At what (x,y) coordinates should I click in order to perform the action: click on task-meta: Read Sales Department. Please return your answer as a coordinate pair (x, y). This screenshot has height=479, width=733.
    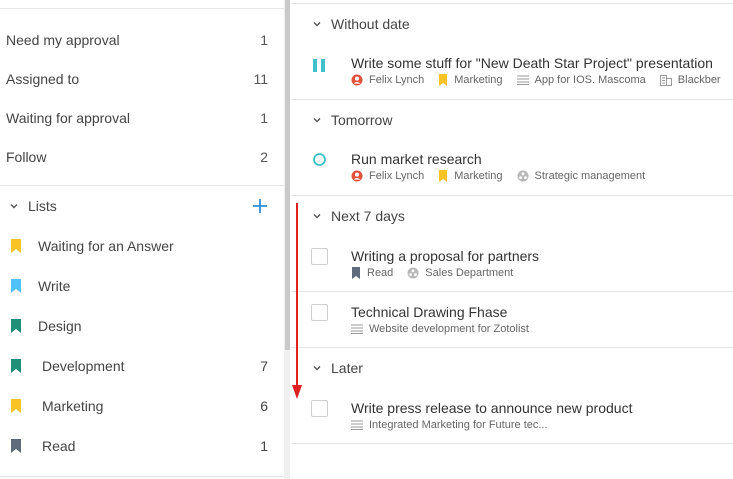
    Looking at the image, I should click on (439, 273).